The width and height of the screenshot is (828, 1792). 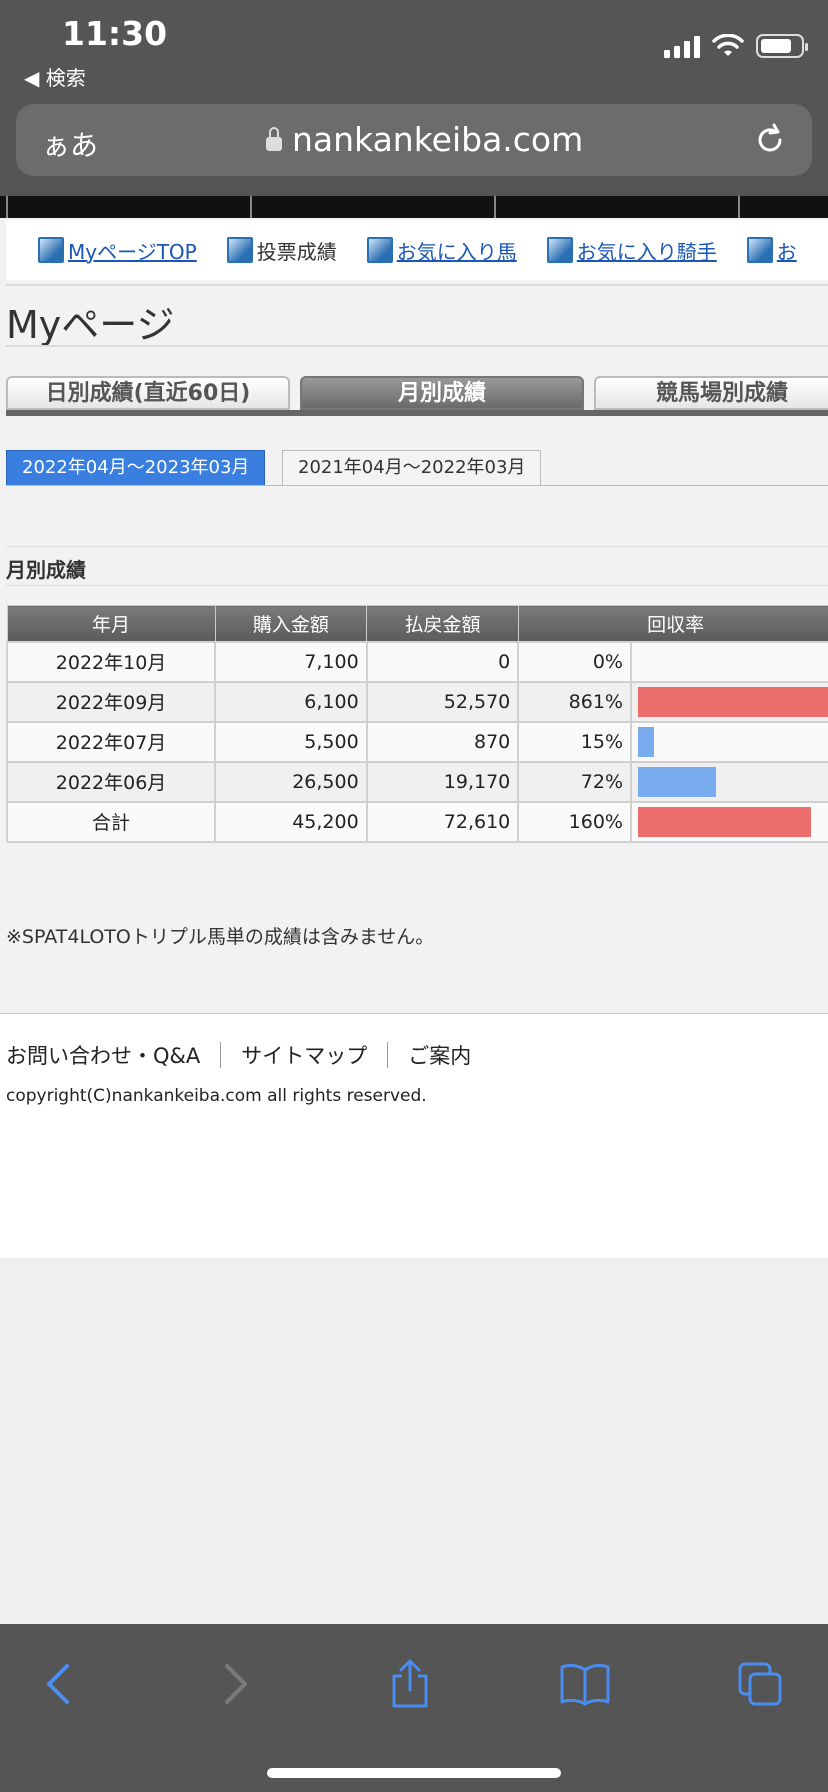 I want to click on tab-daily-results: 日別成績(直近60日), so click(x=148, y=393).